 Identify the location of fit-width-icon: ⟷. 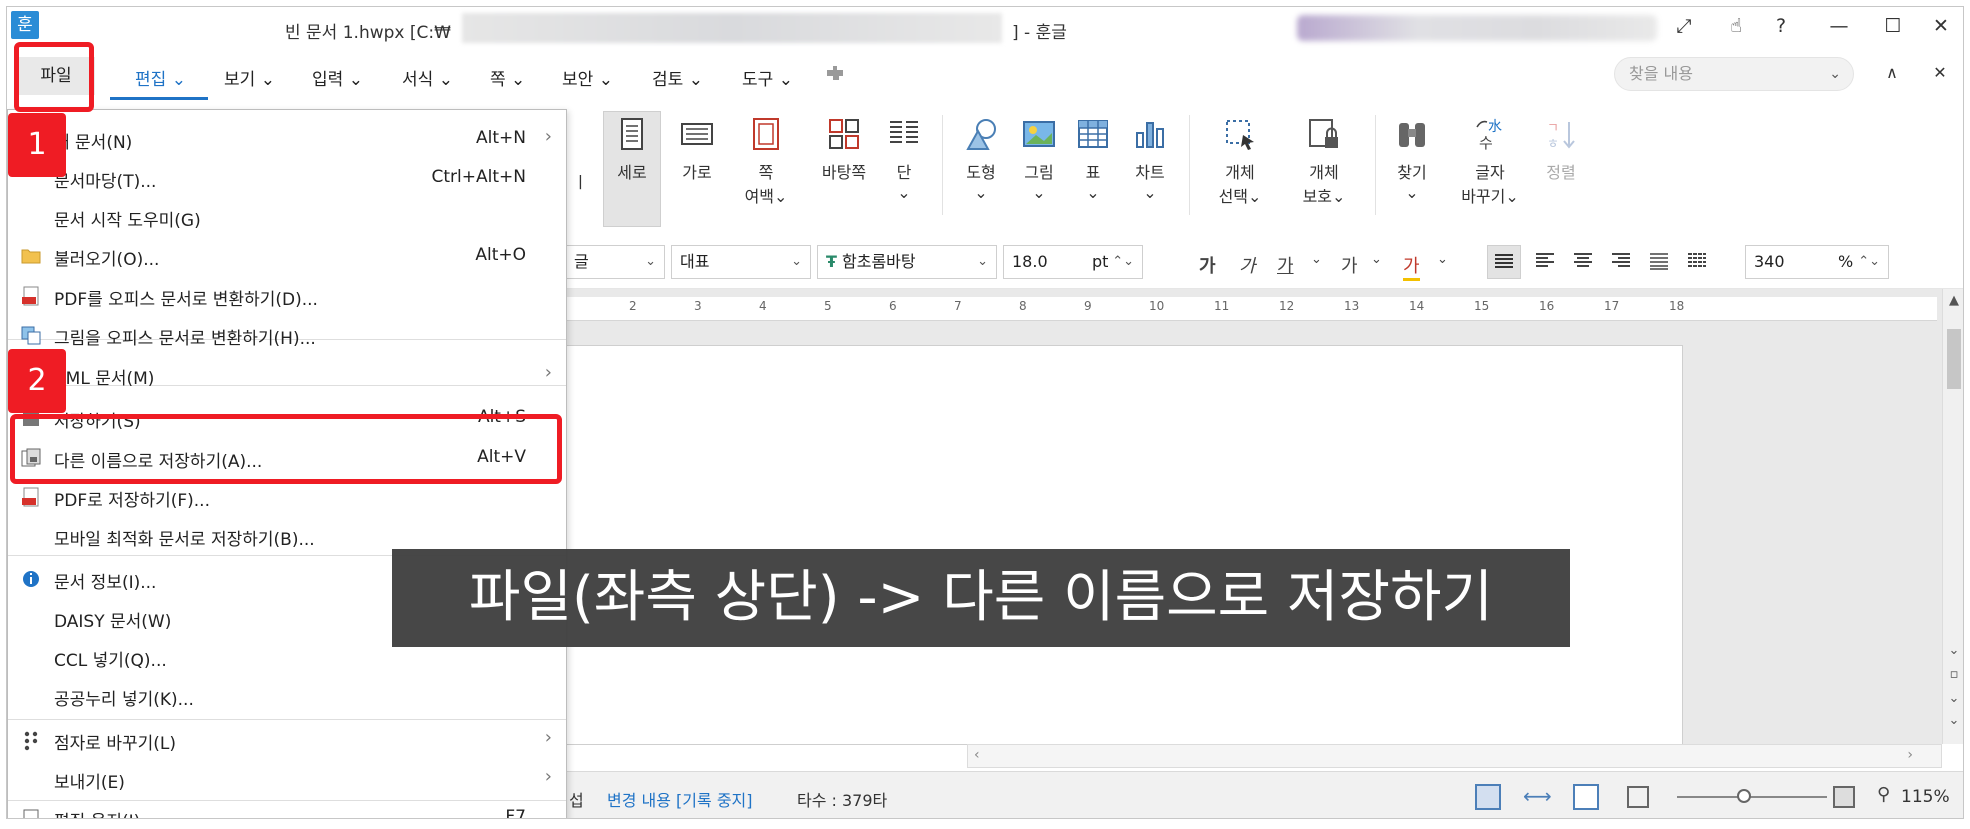
(1537, 796).